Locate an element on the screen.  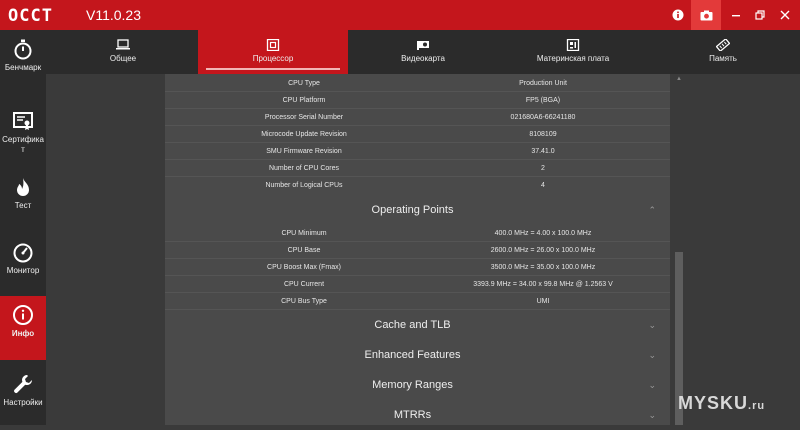
section-mtrrs: MTRRs ⌄ is located at coordinates (417, 415).